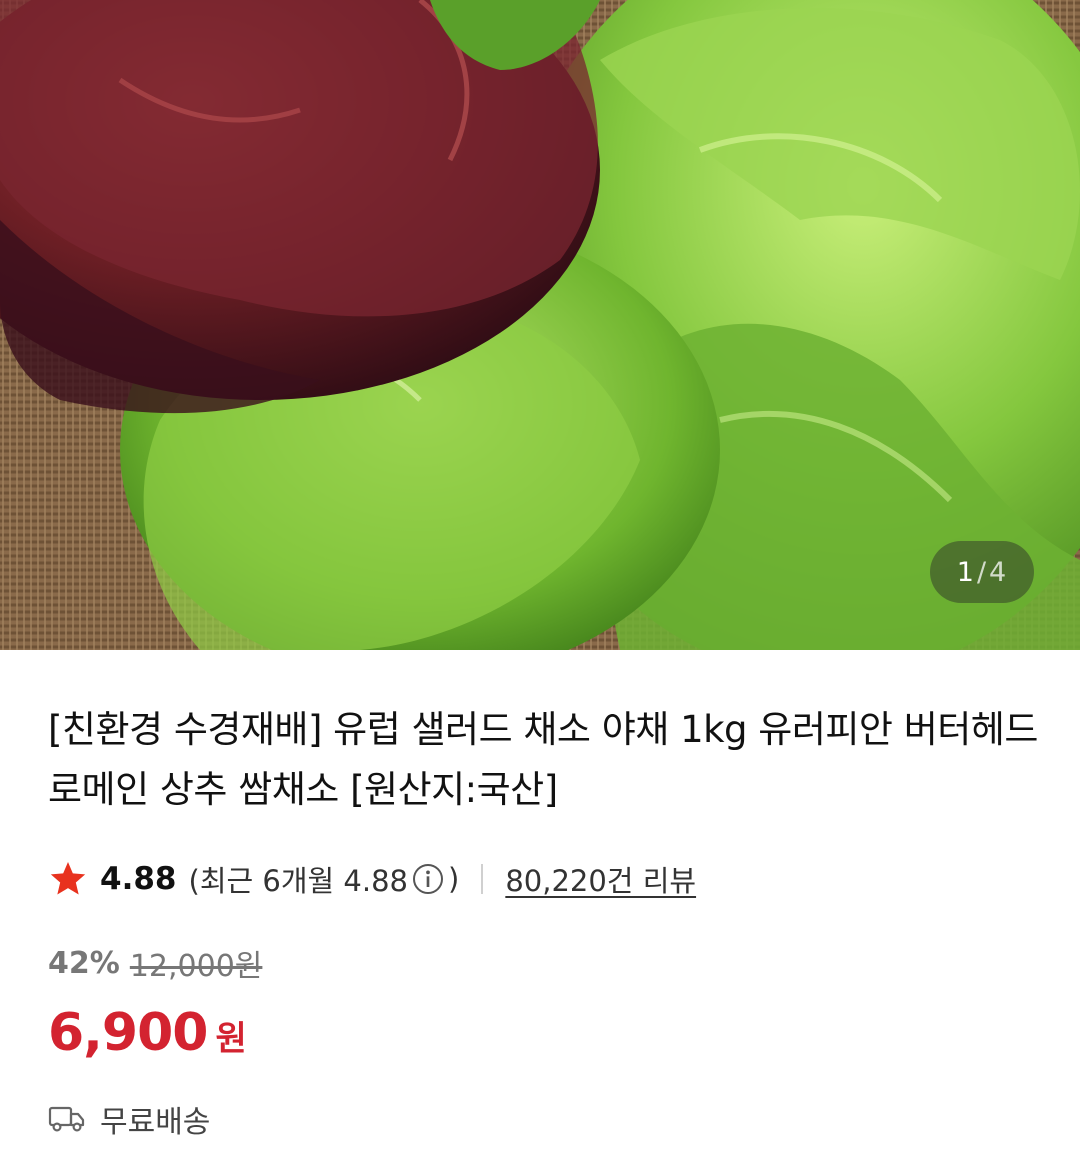 This screenshot has height=1174, width=1080. What do you see at coordinates (66, 1119) in the screenshot?
I see `truck-icon` at bounding box center [66, 1119].